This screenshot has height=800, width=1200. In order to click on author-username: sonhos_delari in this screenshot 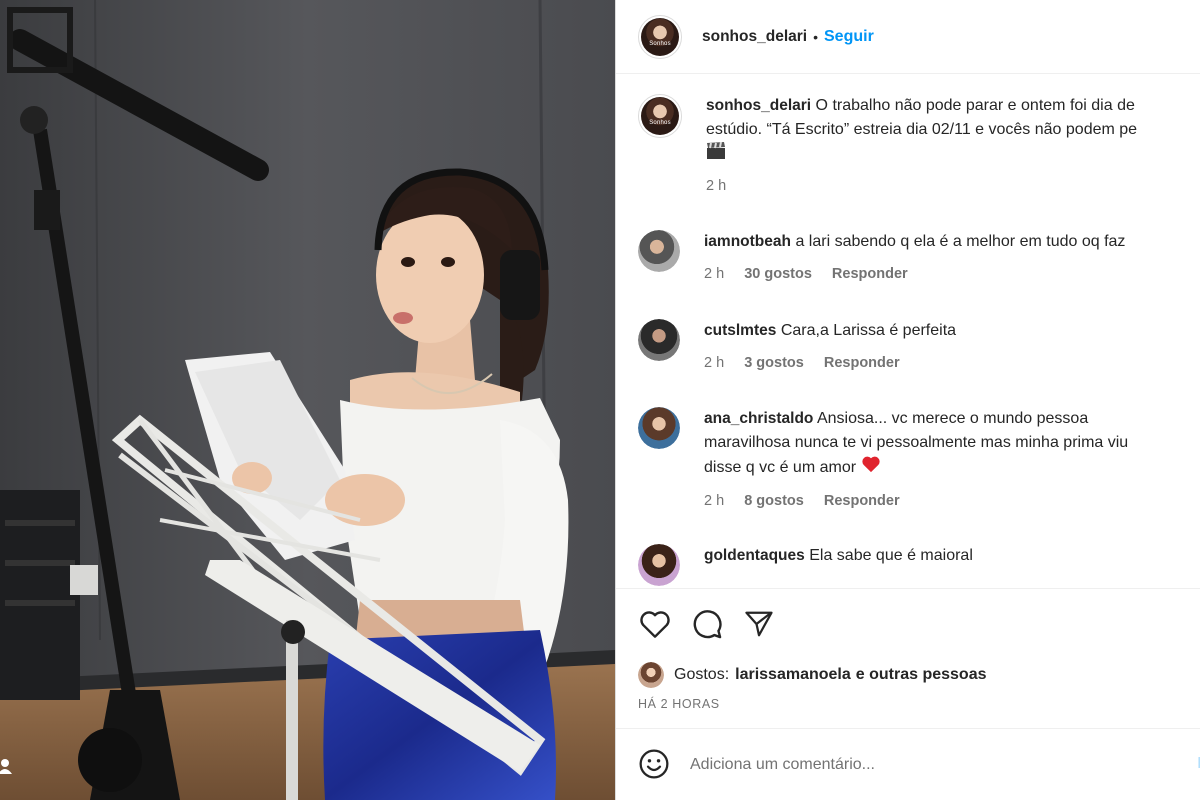, I will do `click(754, 37)`.